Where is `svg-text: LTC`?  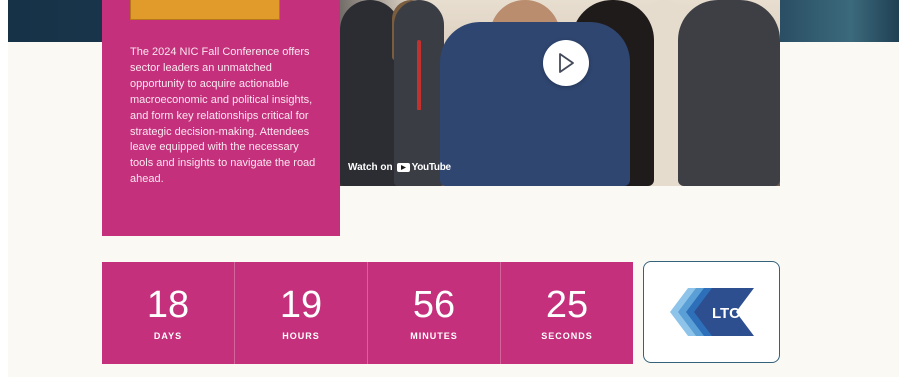 svg-text: LTC is located at coordinates (725, 313).